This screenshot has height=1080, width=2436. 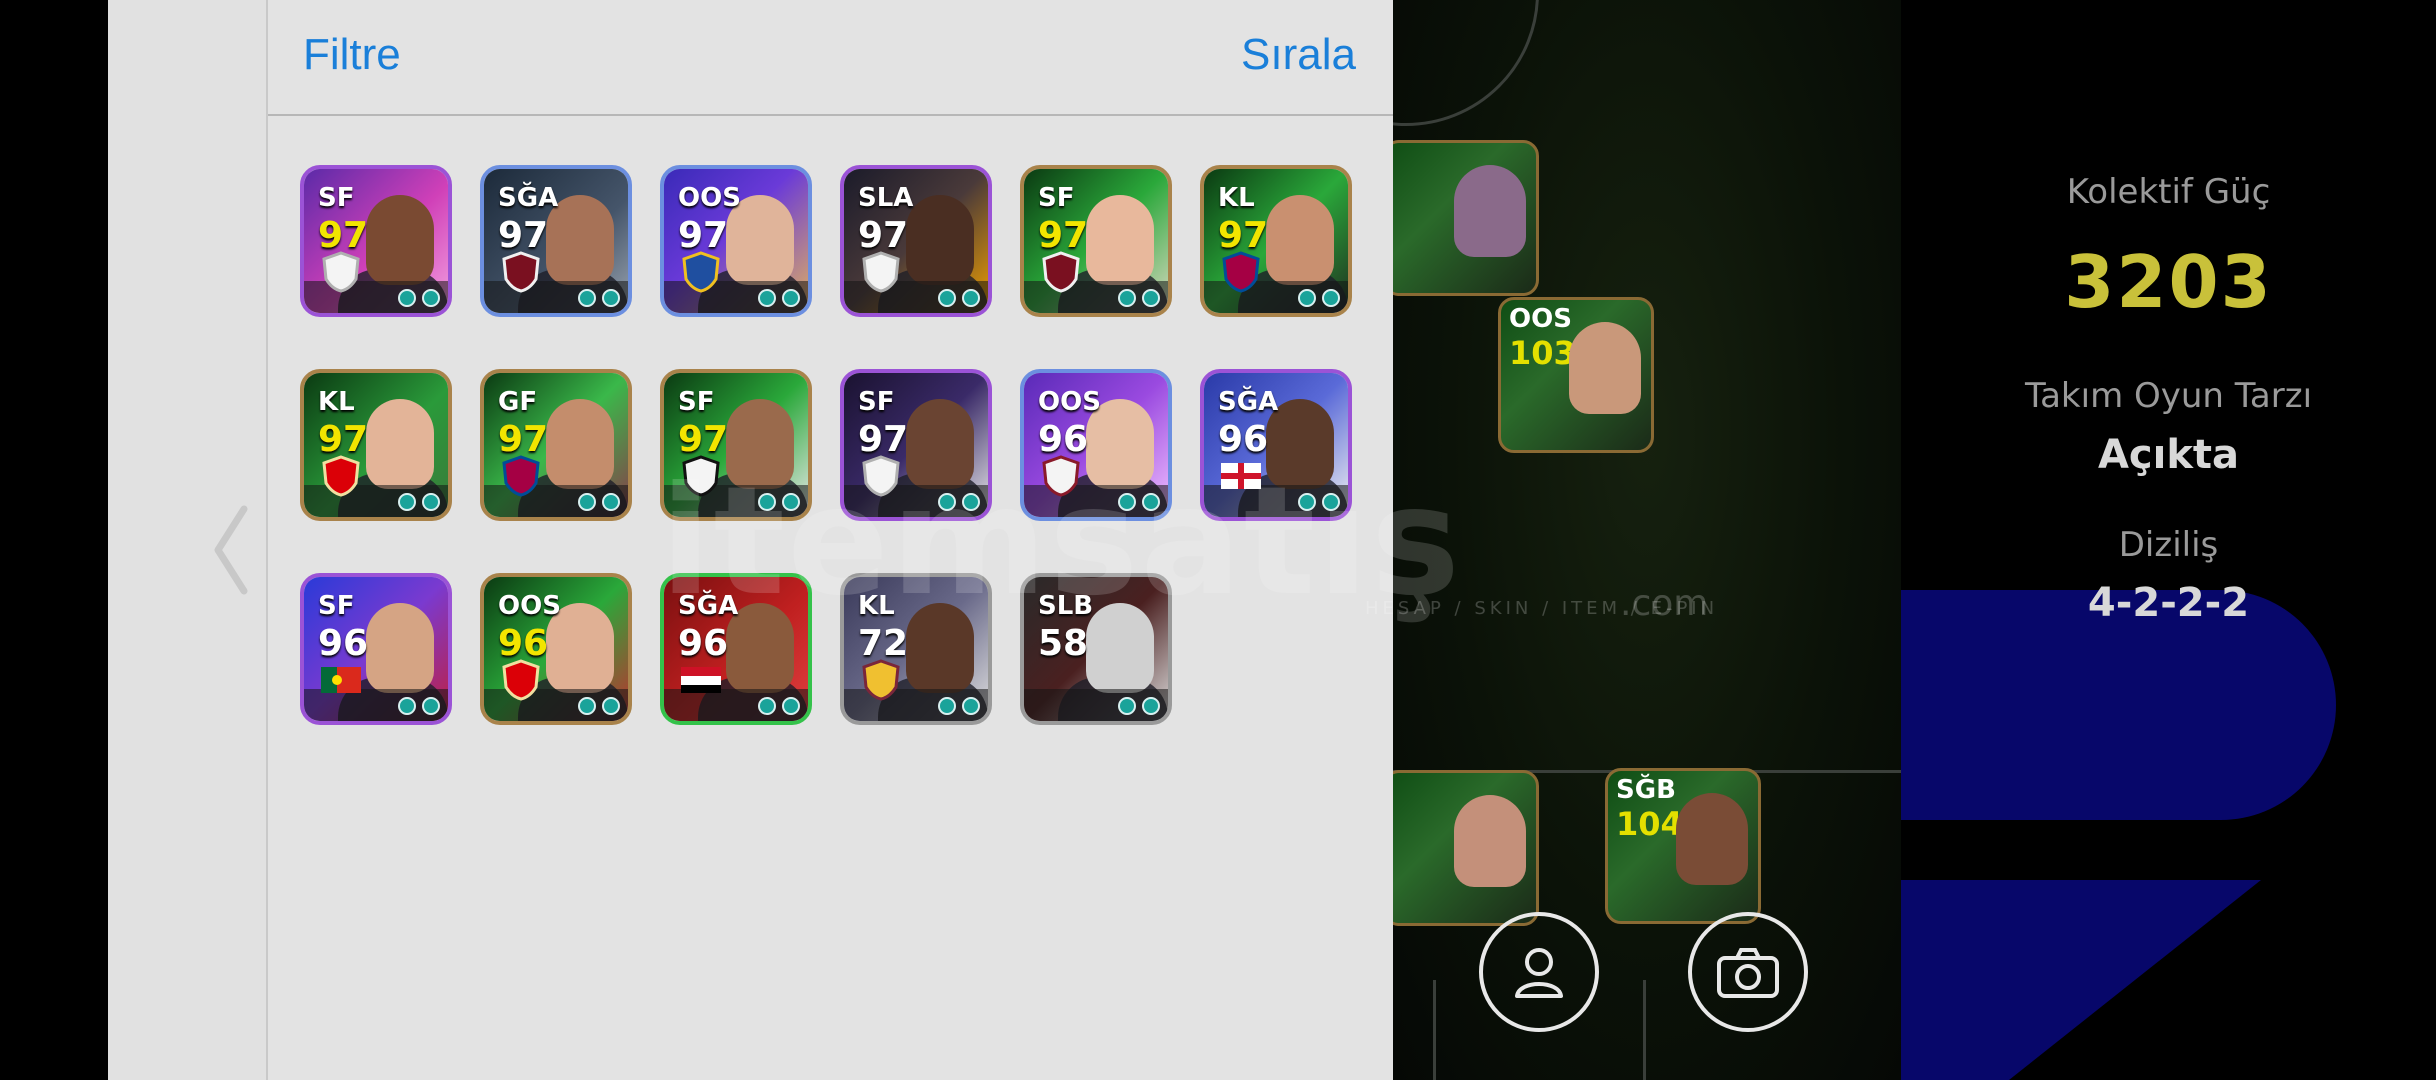 I want to click on pitch-player-card: SĞB 104, so click(x=1683, y=846).